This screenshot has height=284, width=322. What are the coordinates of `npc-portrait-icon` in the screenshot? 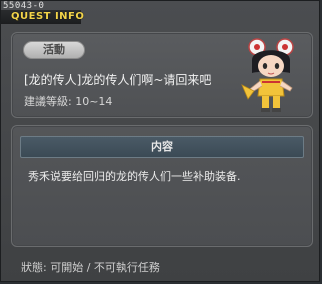 It's located at (267, 75).